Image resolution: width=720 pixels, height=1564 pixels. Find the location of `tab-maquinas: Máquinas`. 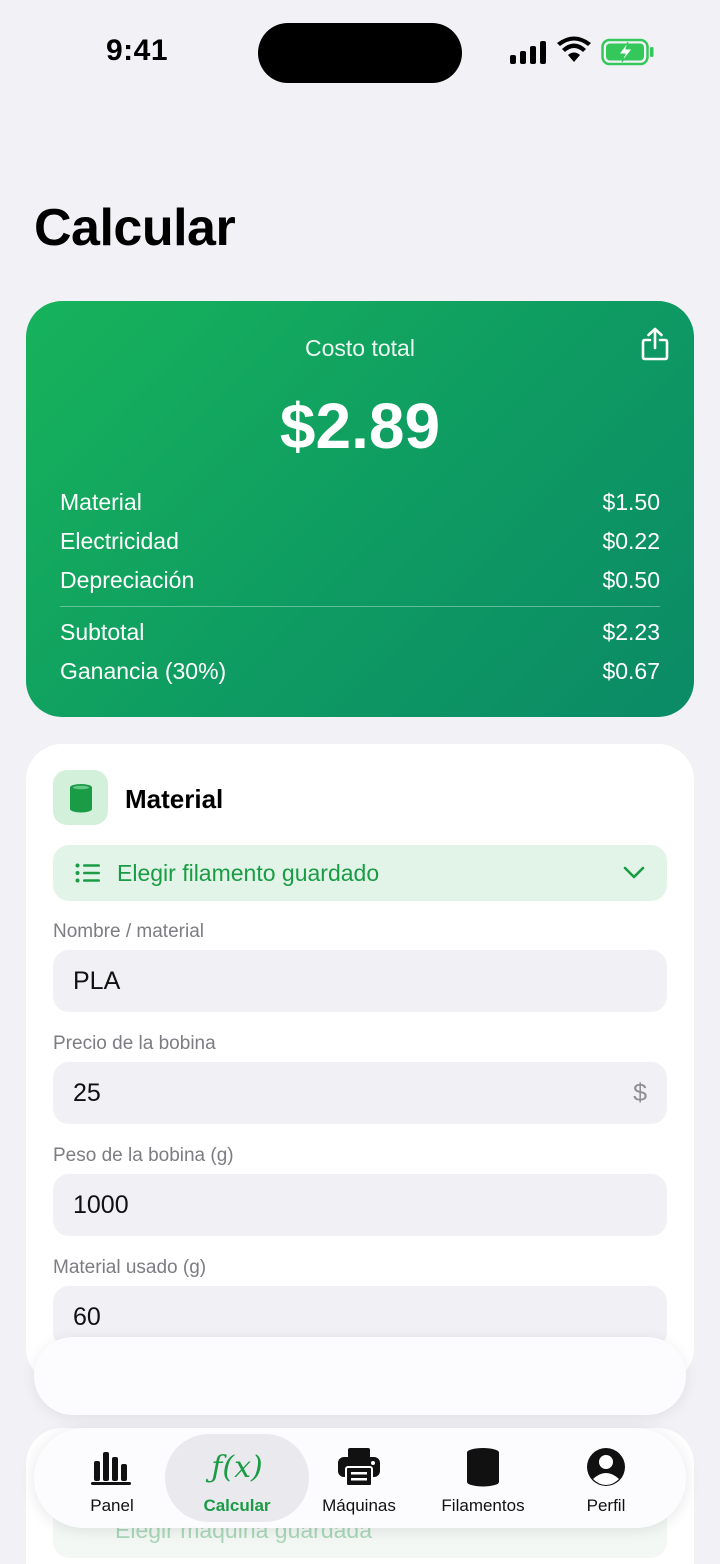

tab-maquinas: Máquinas is located at coordinates (359, 1478).